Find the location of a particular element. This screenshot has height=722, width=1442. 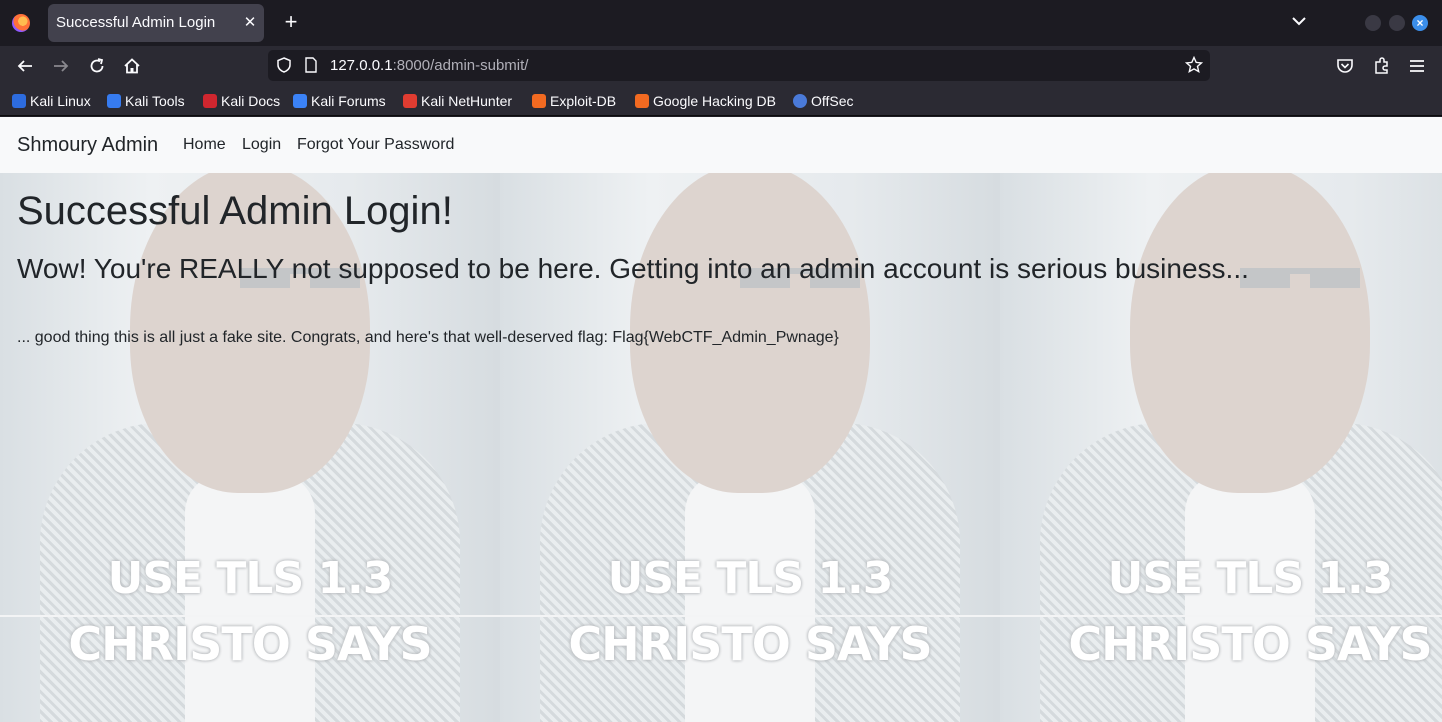

reload-icon is located at coordinates (97, 65).